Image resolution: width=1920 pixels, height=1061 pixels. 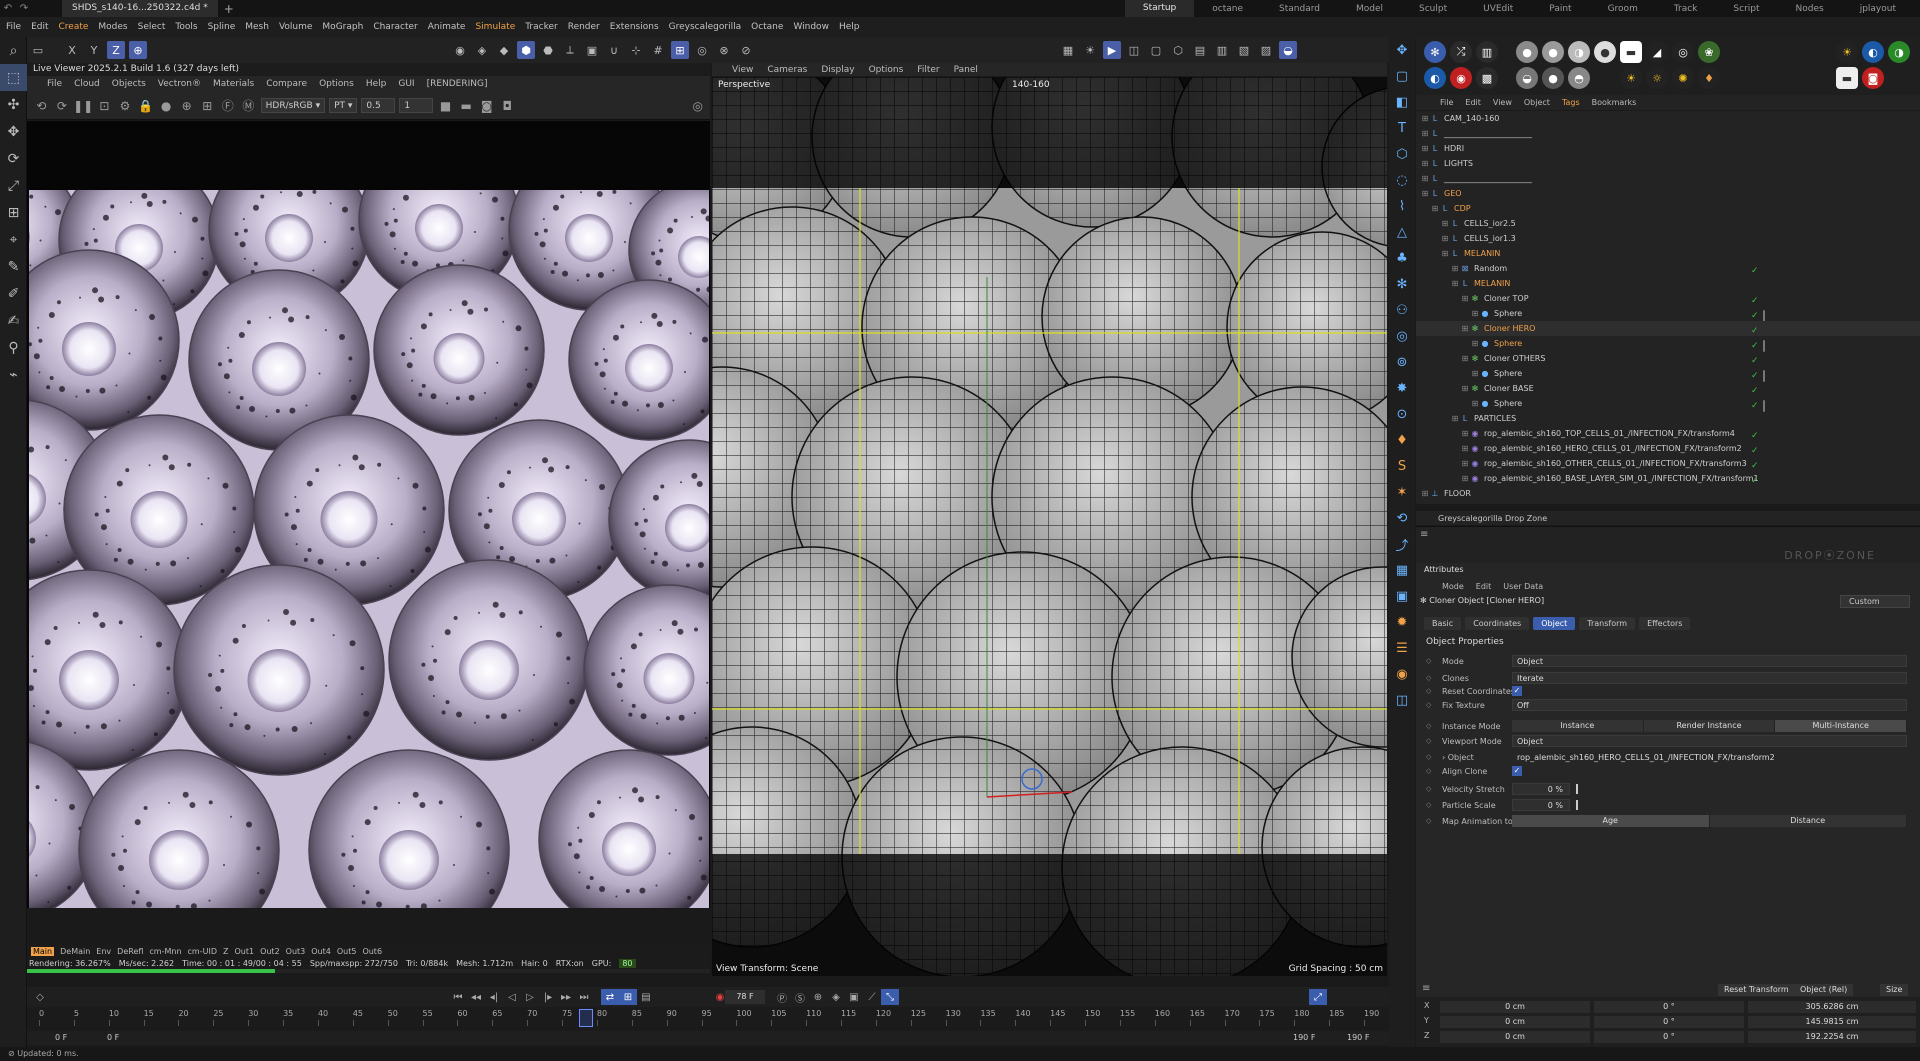 I want to click on camera-icon: ◎, so click(x=1402, y=336).